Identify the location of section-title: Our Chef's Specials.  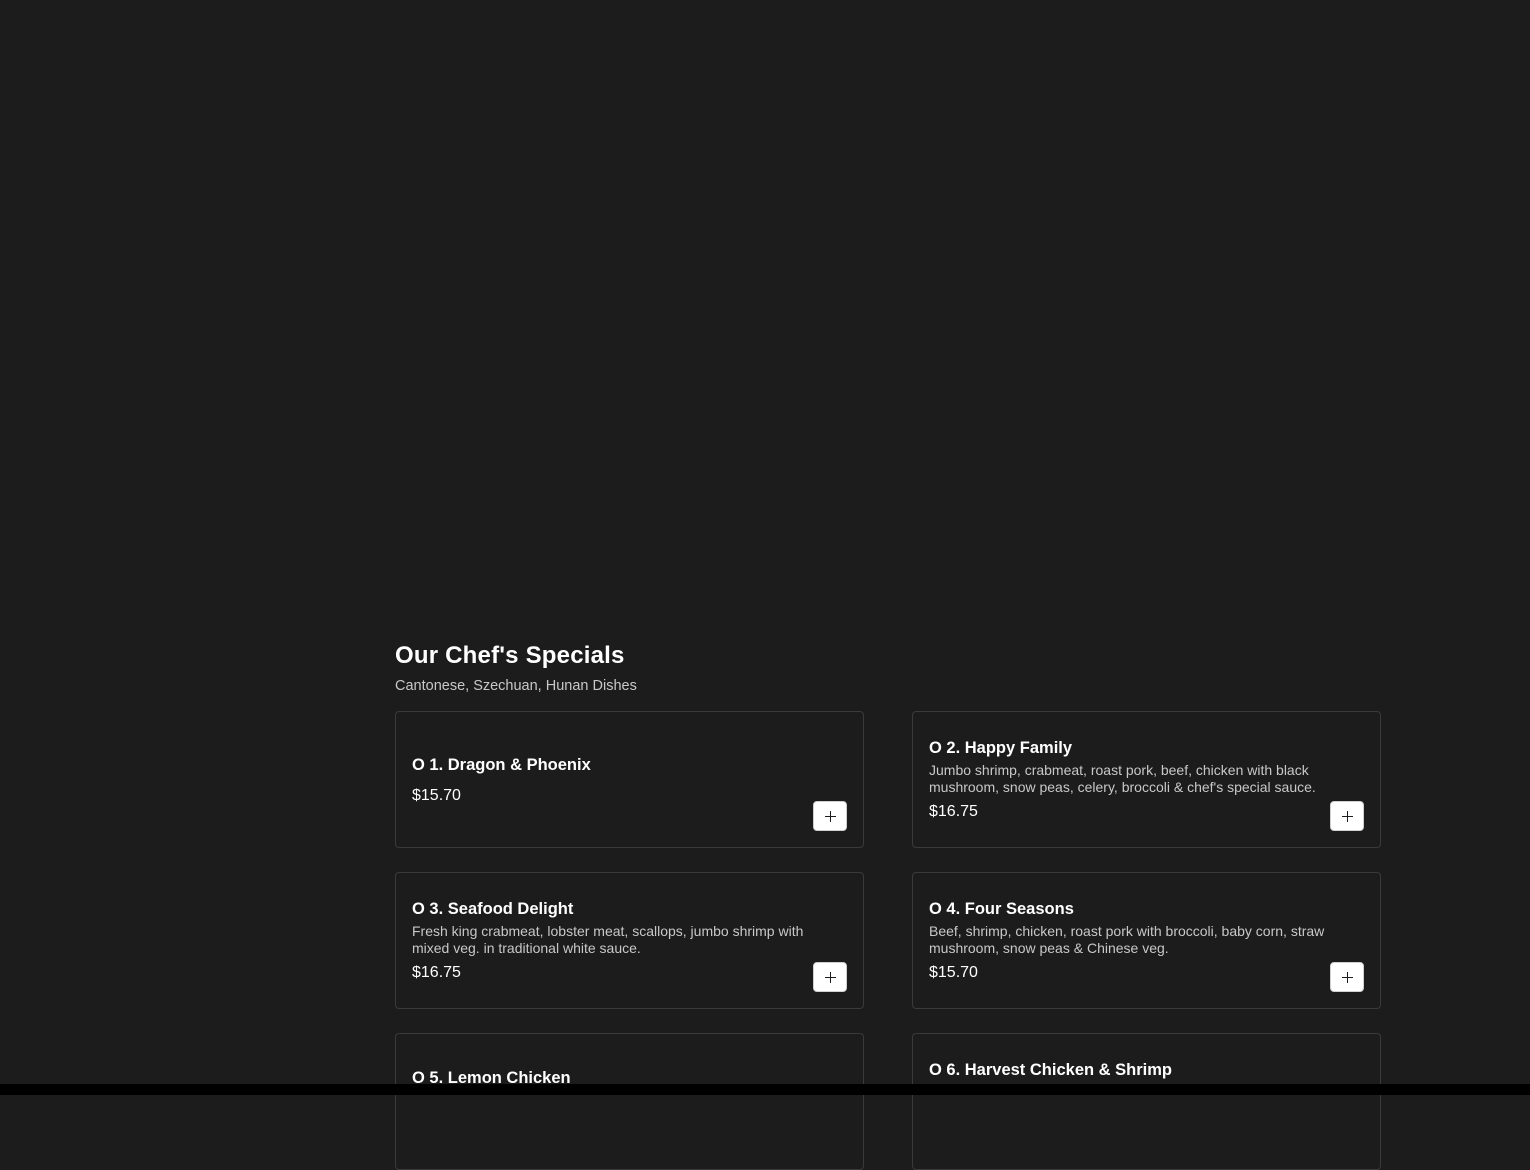
(510, 655).